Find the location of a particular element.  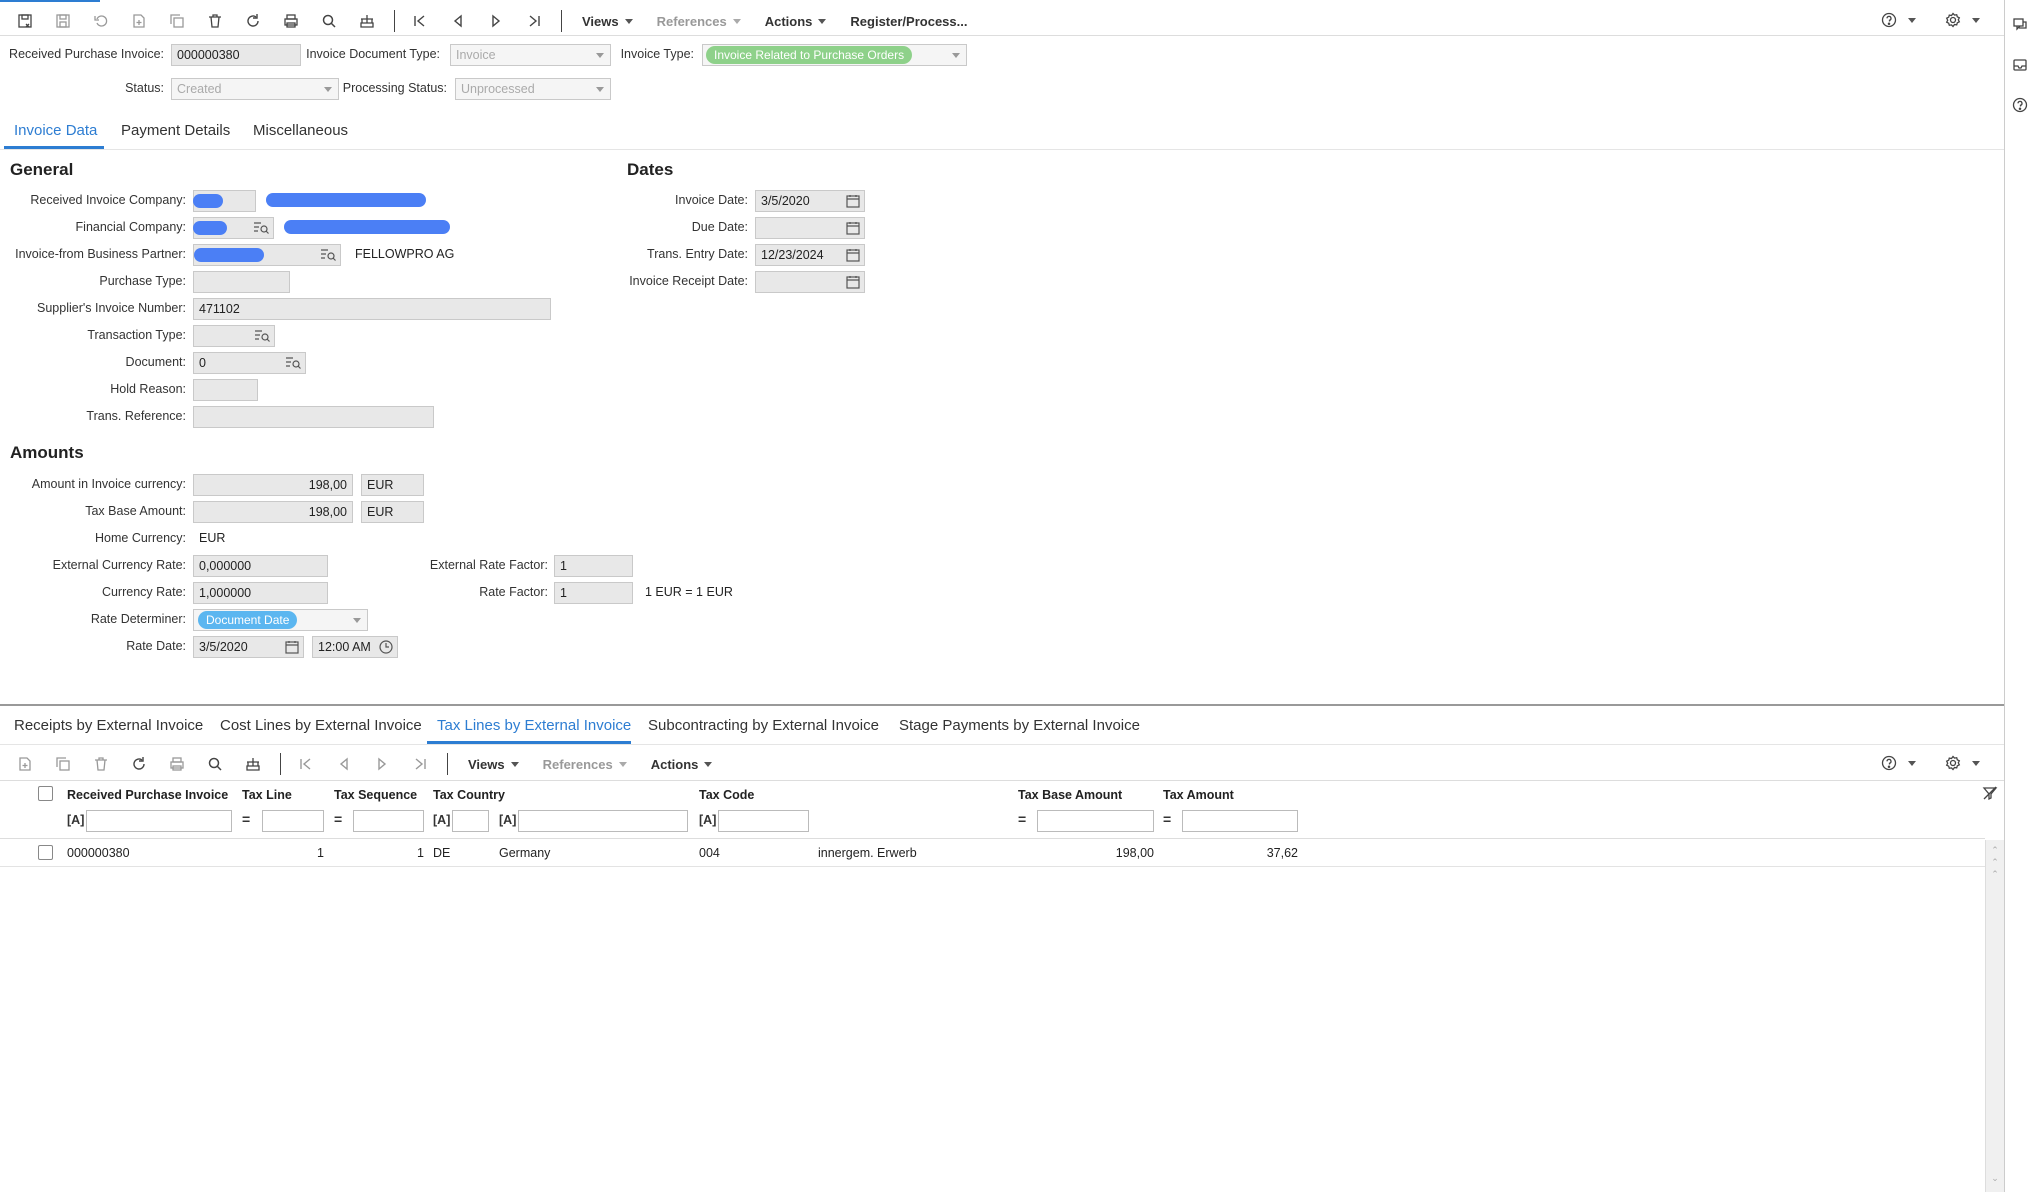

due-date-field is located at coordinates (810, 228).